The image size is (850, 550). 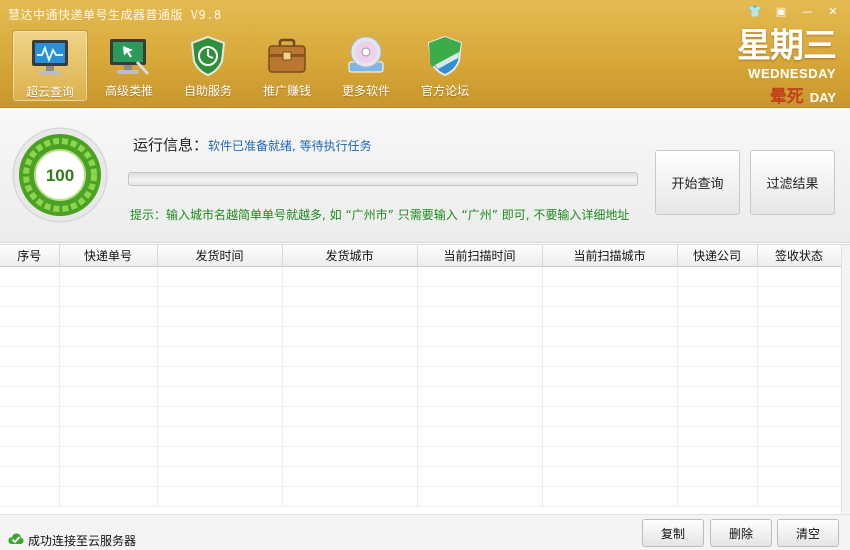 I want to click on skin-button: 👕, so click(x=755, y=11).